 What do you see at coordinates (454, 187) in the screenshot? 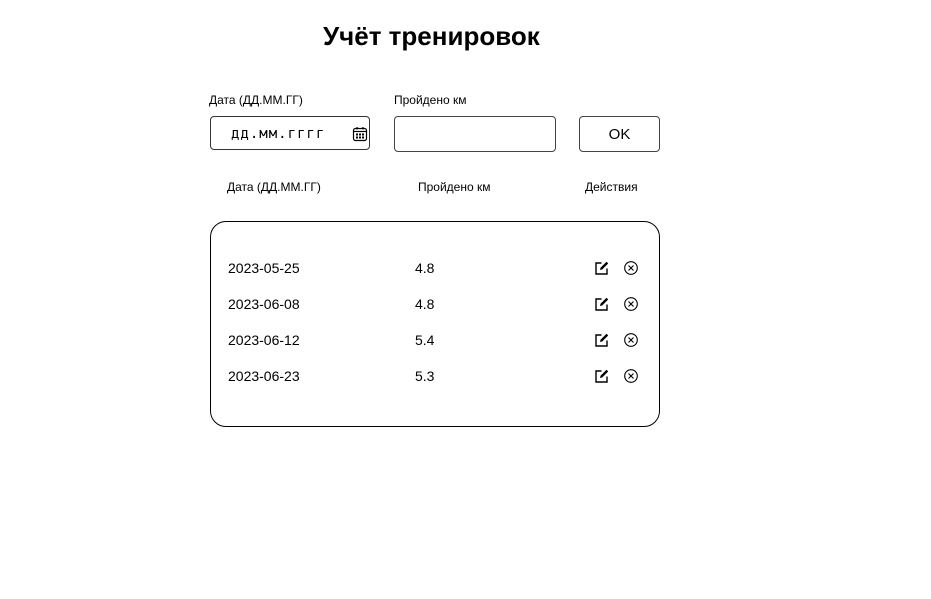
I see `column-header-km: Пройдено км` at bounding box center [454, 187].